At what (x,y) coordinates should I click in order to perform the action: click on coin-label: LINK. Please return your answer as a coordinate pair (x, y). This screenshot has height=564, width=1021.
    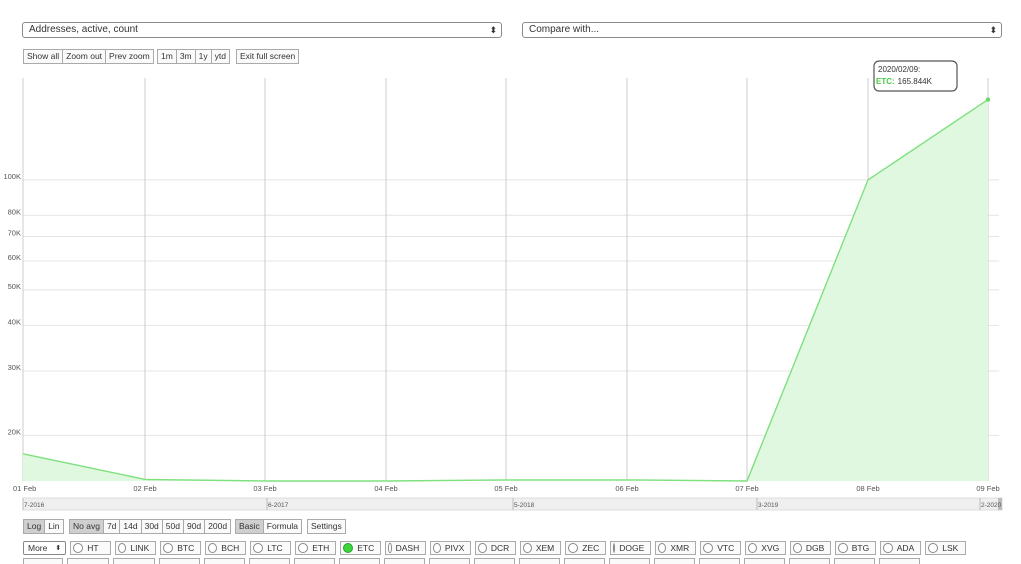
    Looking at the image, I should click on (140, 548).